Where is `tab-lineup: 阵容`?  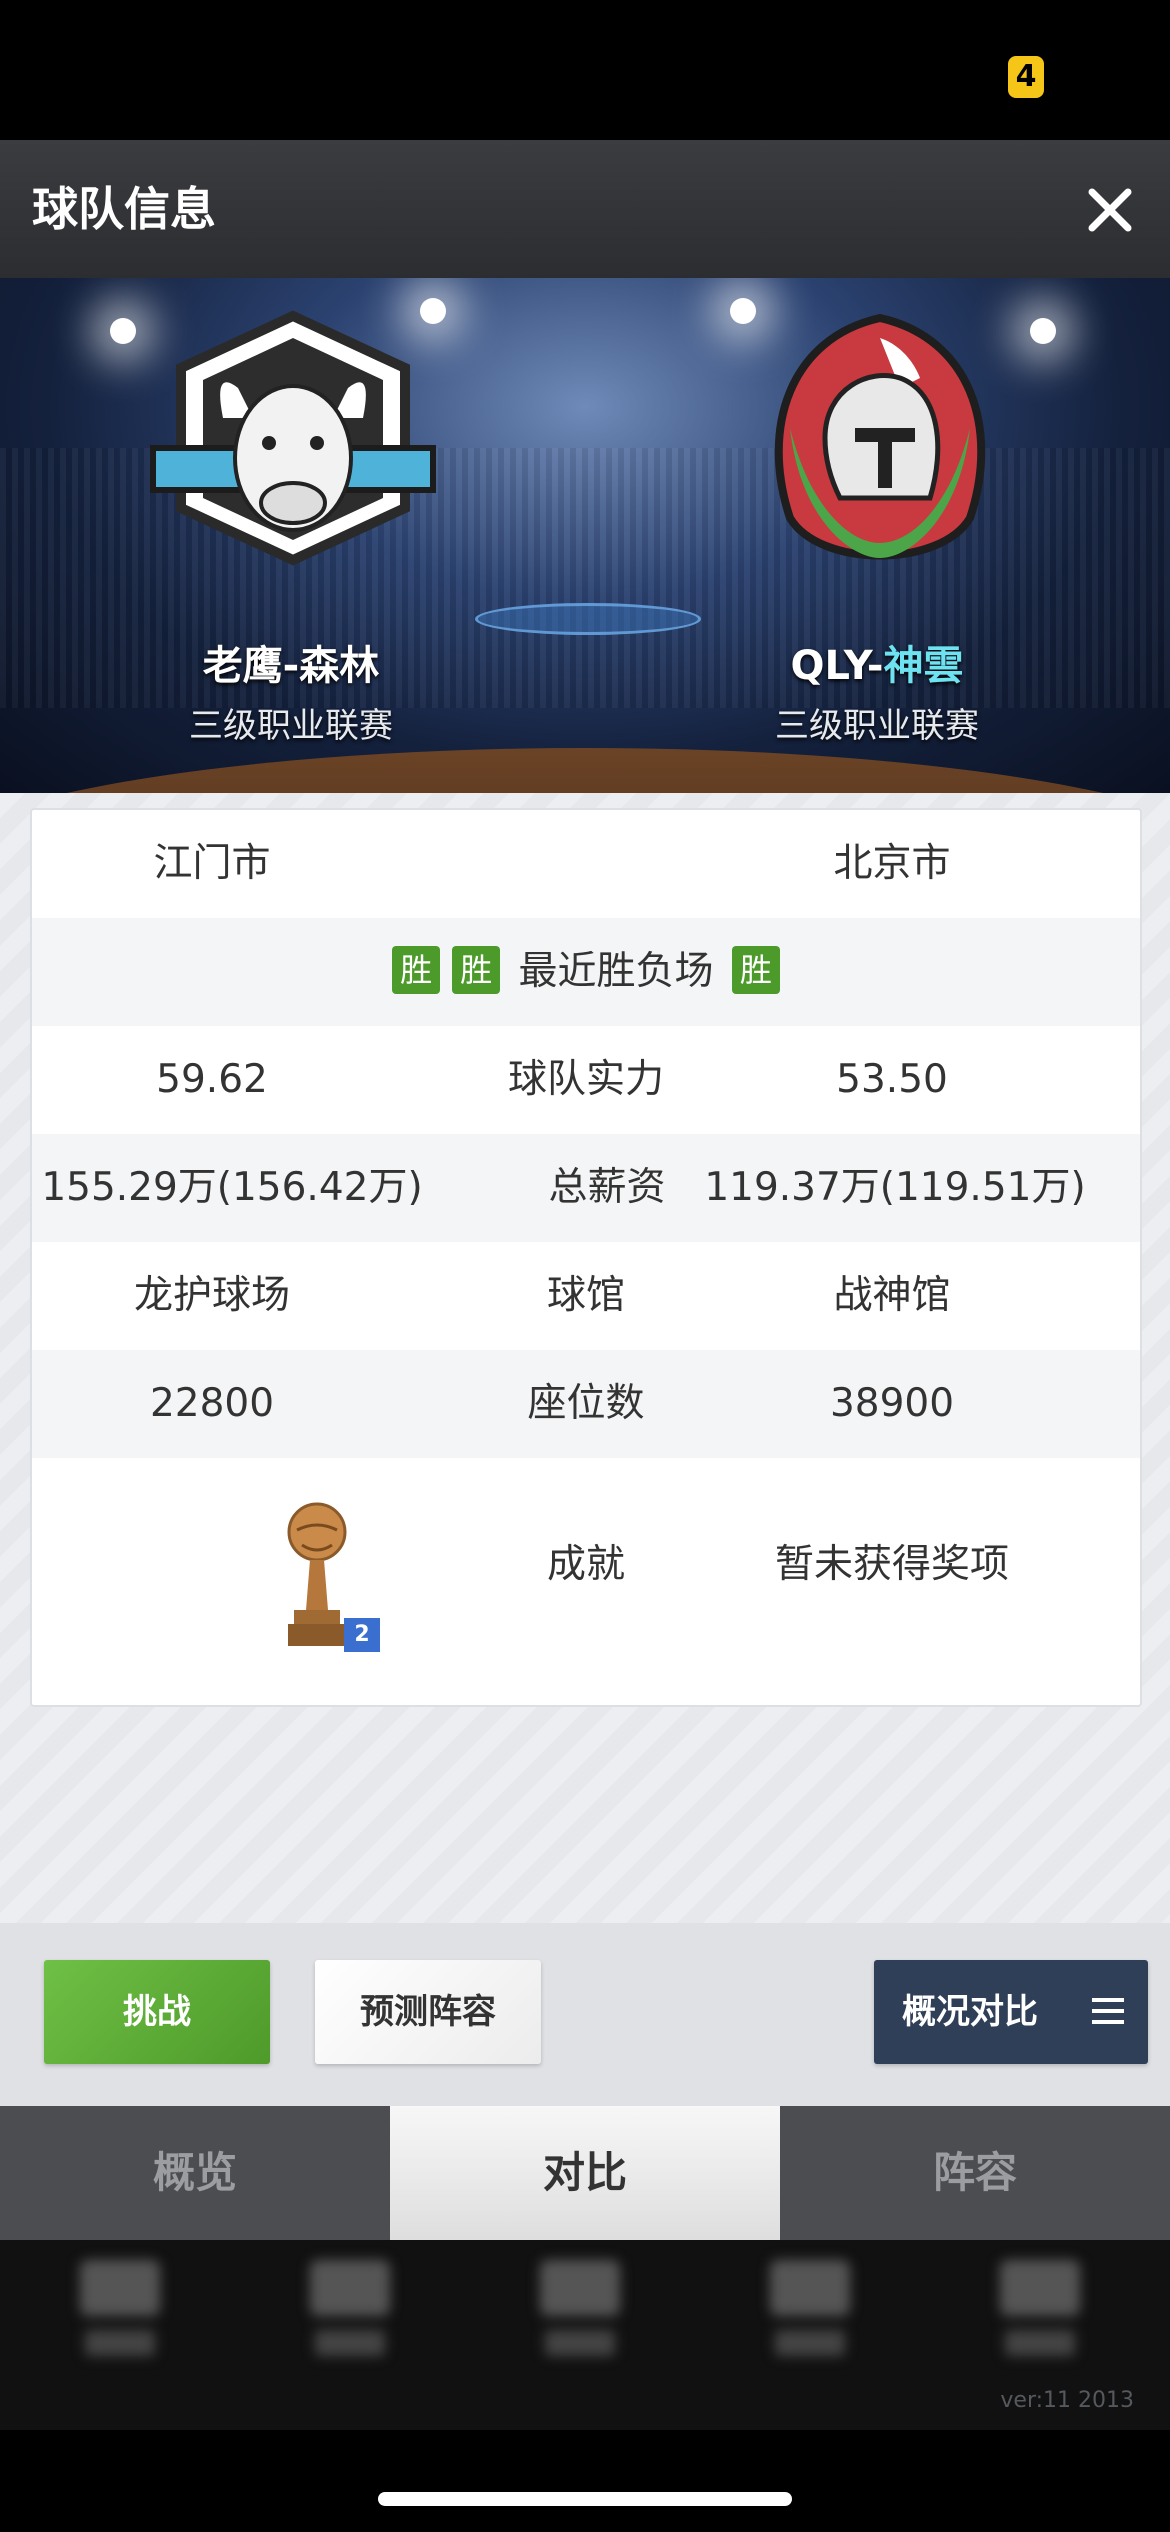 tab-lineup: 阵容 is located at coordinates (975, 2173).